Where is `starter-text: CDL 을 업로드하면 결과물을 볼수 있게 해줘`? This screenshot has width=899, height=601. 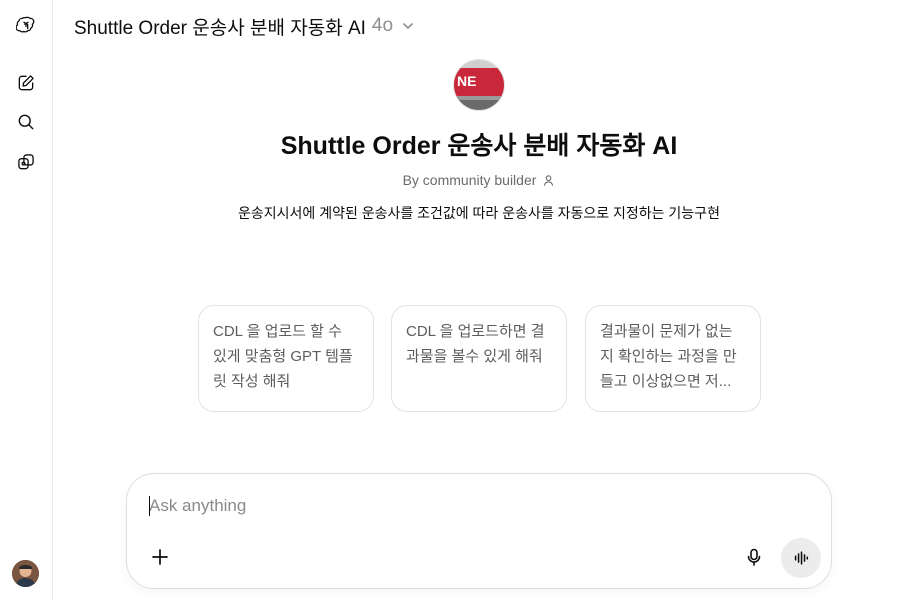 starter-text: CDL 을 업로드하면 결과물을 볼수 있게 해줘 is located at coordinates (475, 344).